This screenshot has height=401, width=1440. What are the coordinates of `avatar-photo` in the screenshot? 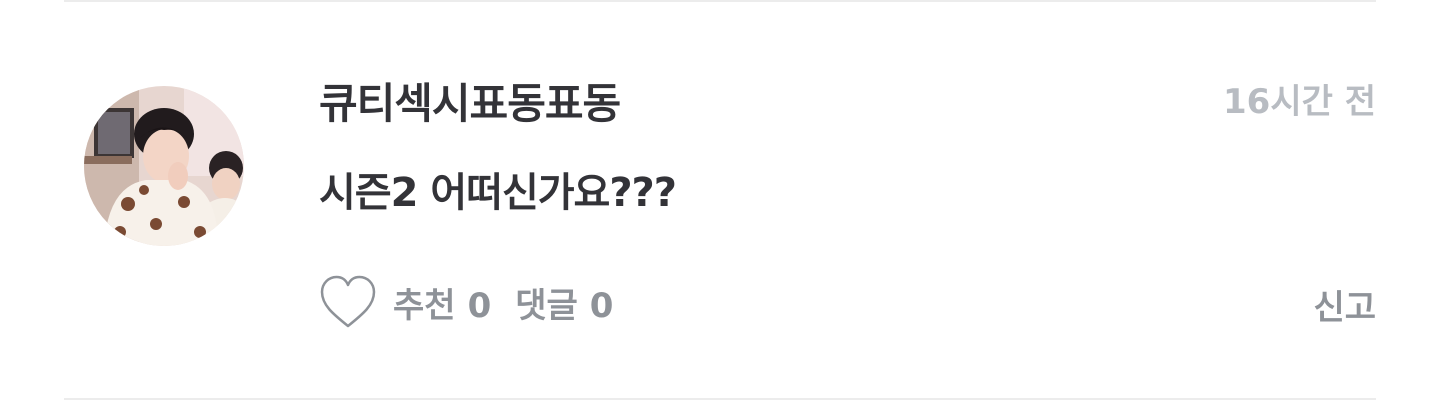 It's located at (164, 166).